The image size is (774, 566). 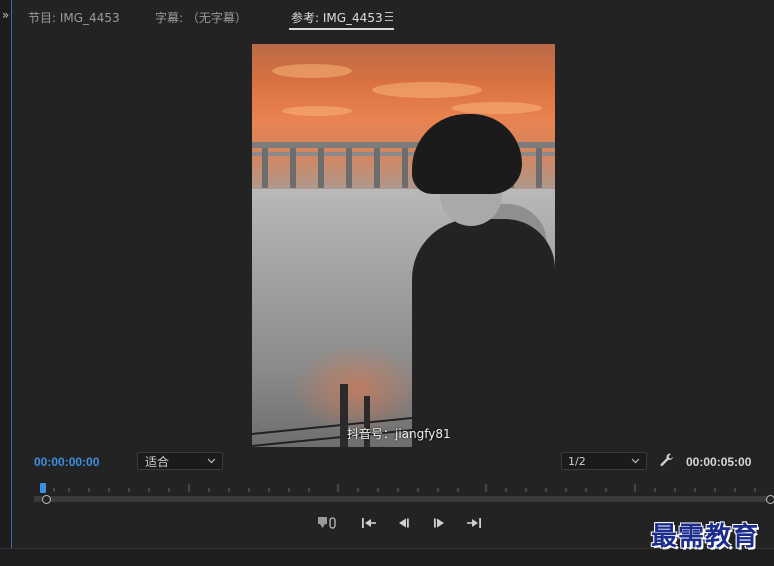 I want to click on insert-clip-icon, so click(x=327, y=523).